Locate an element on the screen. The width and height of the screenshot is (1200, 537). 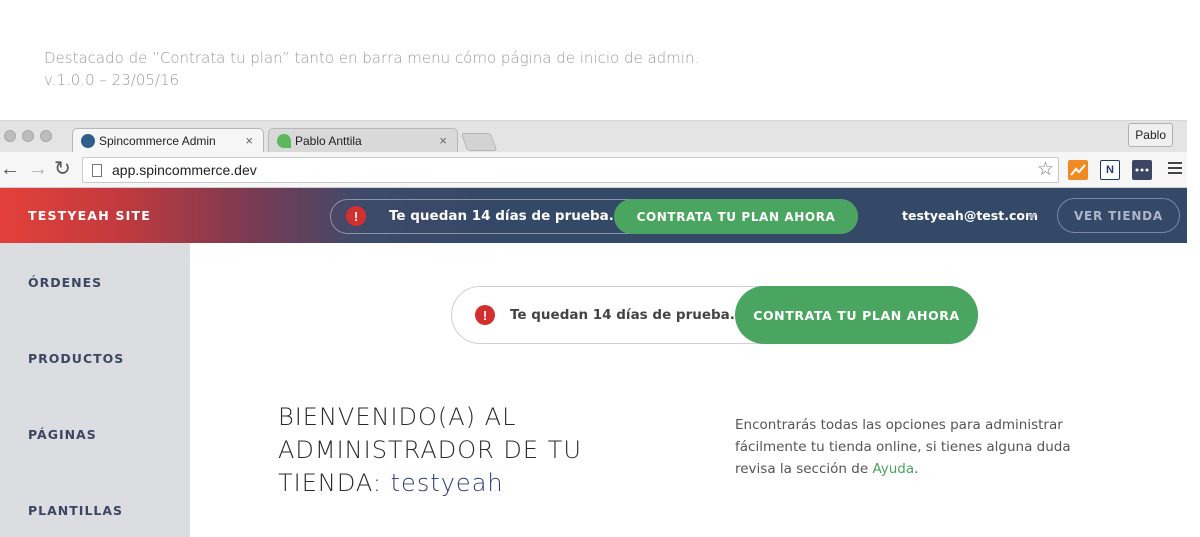
tab-spincommerce-admin: Spincommerce Admin × is located at coordinates (168, 140).